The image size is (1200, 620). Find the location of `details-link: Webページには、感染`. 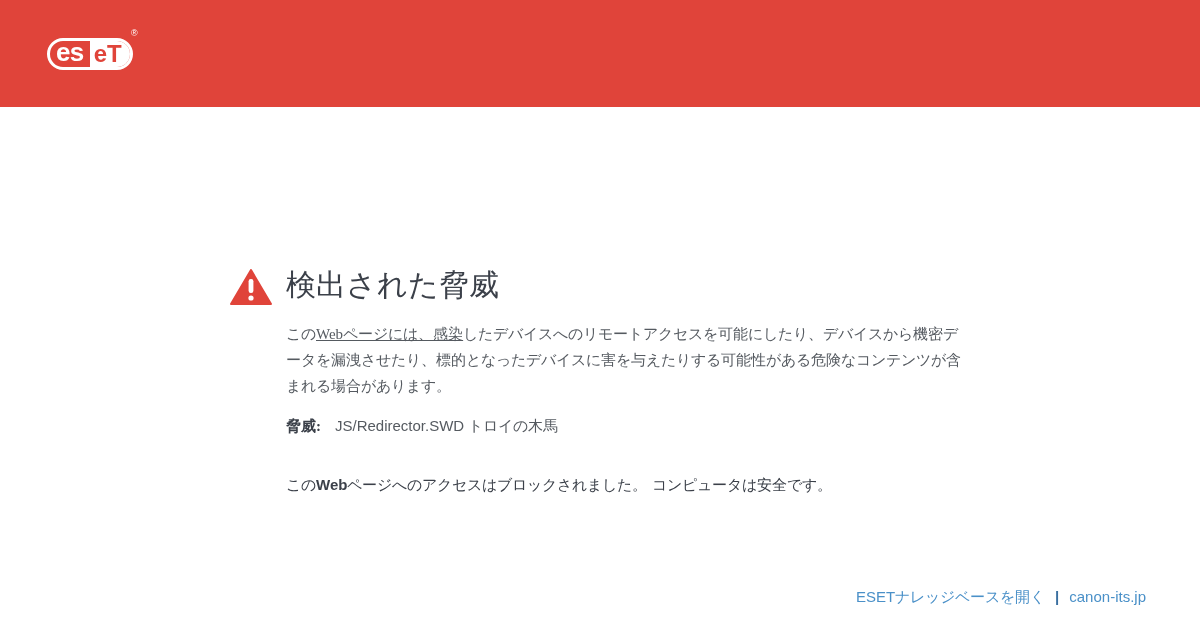

details-link: Webページには、感染 is located at coordinates (390, 334).